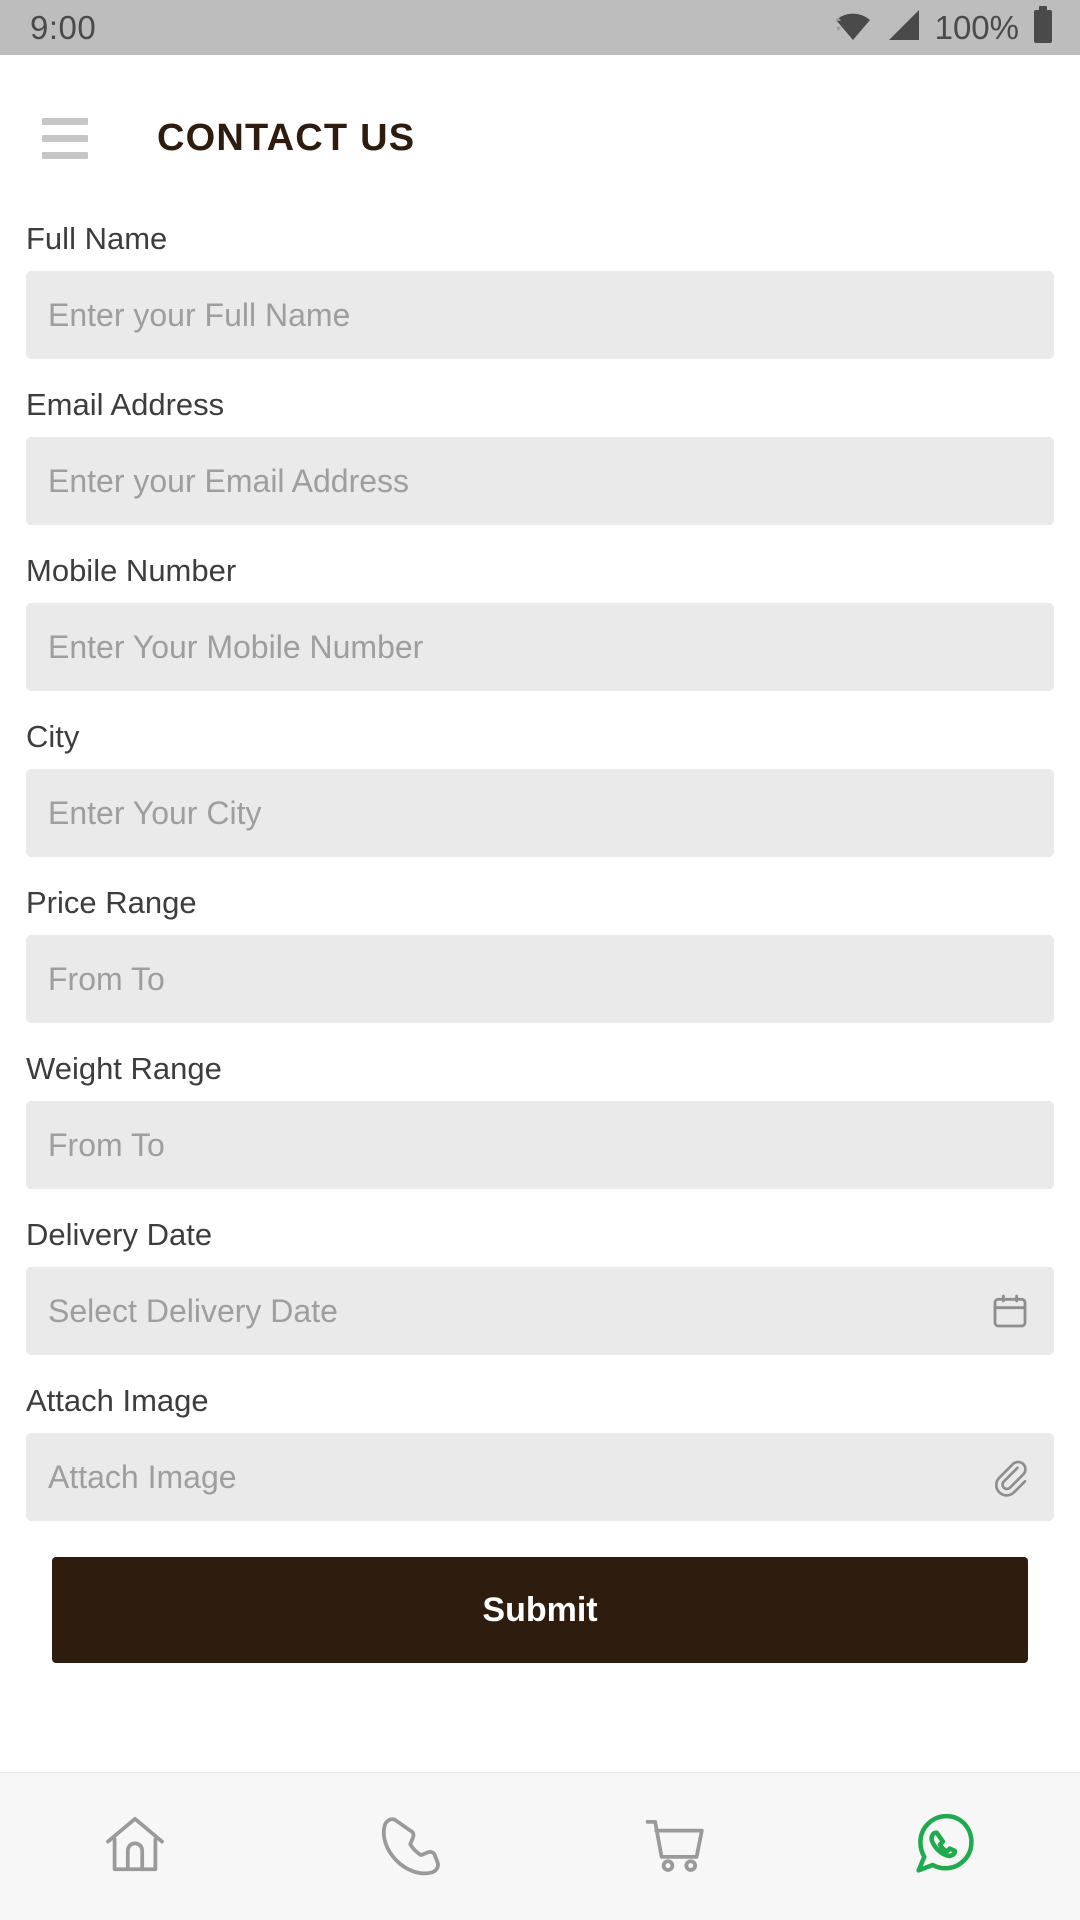 This screenshot has width=1080, height=1920. Describe the element at coordinates (540, 27) in the screenshot. I see `status-bar: 9:00 100%` at that location.